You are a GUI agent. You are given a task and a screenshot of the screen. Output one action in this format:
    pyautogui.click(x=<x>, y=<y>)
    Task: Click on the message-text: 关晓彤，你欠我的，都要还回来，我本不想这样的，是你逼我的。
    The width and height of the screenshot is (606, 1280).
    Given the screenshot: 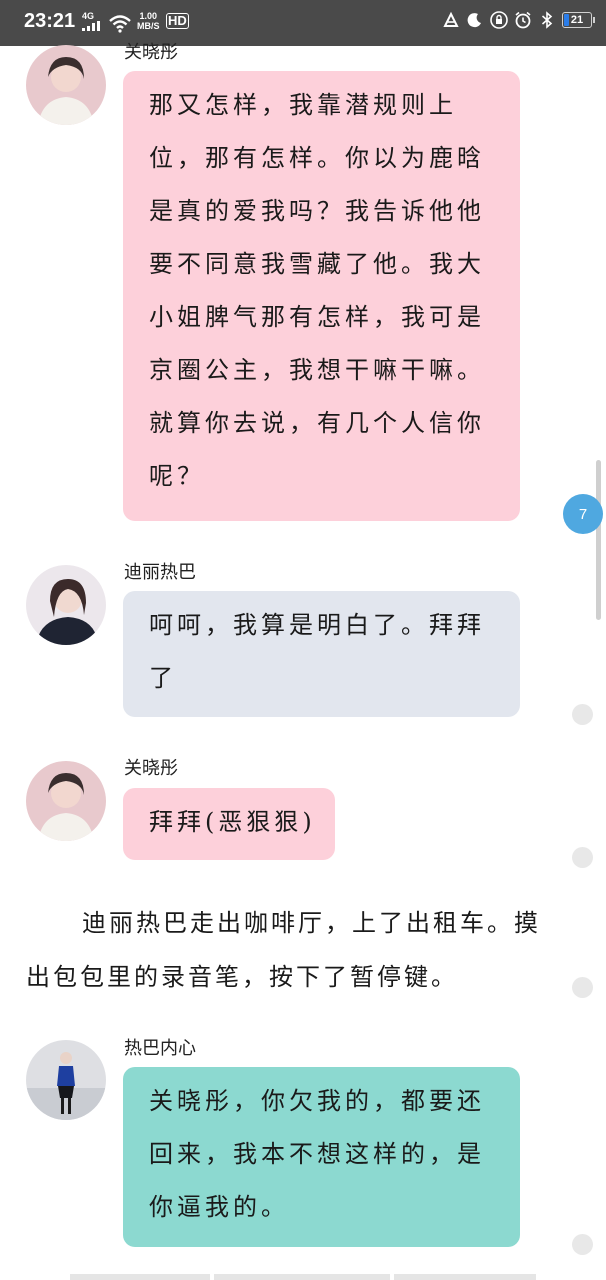 What is the action you would take?
    pyautogui.click(x=317, y=1154)
    